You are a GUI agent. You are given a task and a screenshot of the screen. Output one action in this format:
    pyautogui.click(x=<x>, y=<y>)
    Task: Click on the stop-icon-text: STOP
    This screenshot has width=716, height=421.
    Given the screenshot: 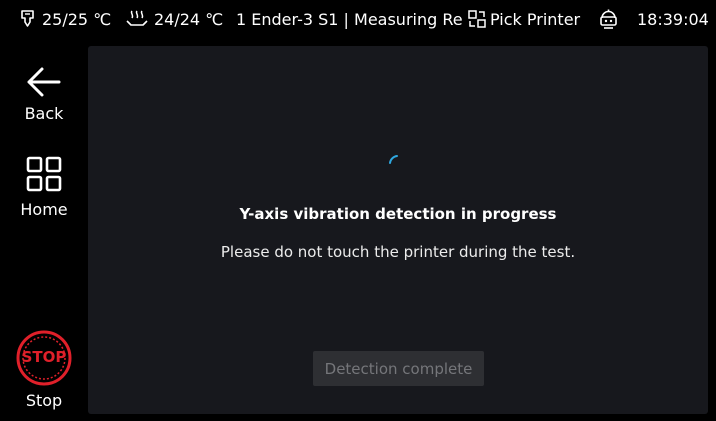 What is the action you would take?
    pyautogui.click(x=44, y=357)
    